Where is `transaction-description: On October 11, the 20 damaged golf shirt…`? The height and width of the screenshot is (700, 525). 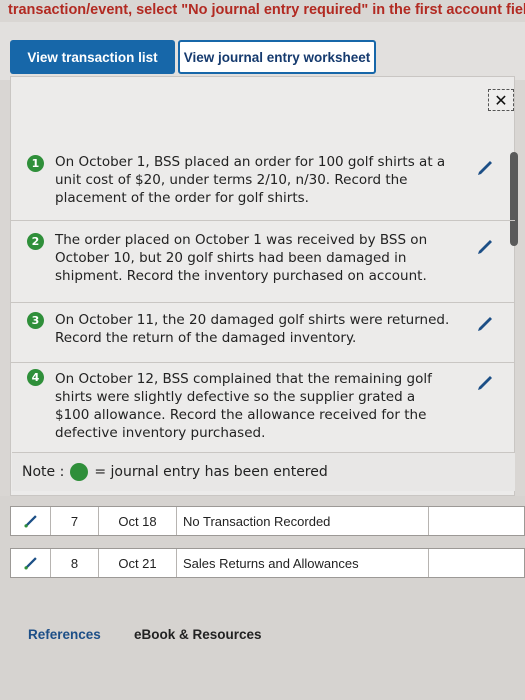
transaction-description: On October 11, the 20 damaged golf shirt… is located at coordinates (252, 329).